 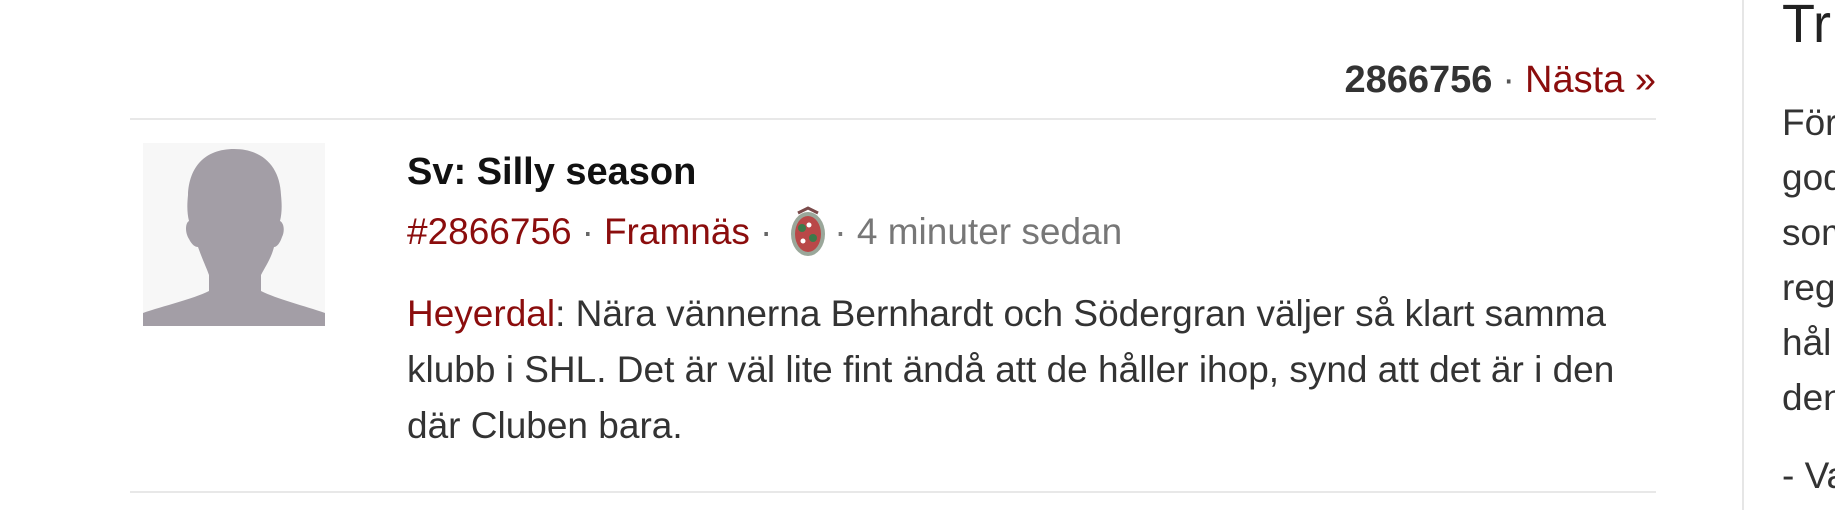 What do you see at coordinates (1808, 232) in the screenshot?
I see `sidebar-line: som` at bounding box center [1808, 232].